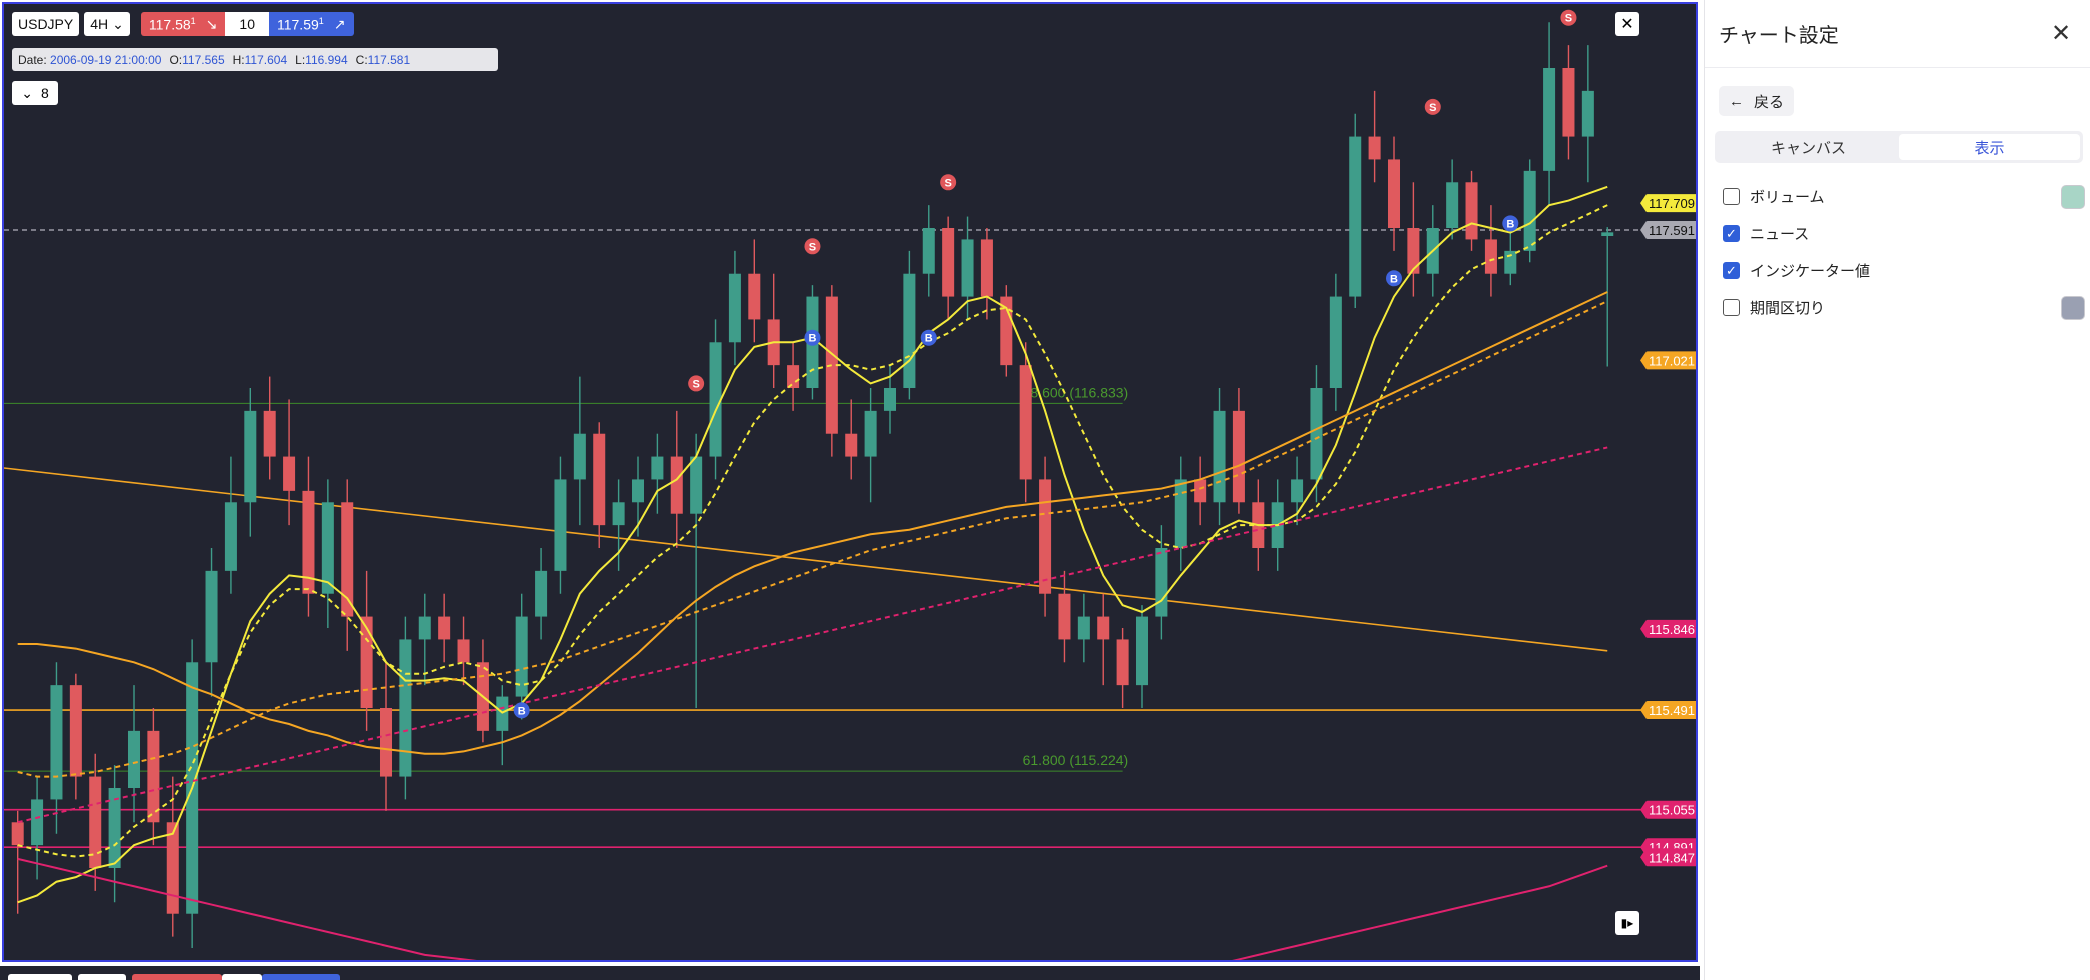 The height and width of the screenshot is (980, 2090). I want to click on price-tag-label: 115.055, so click(1672, 810).